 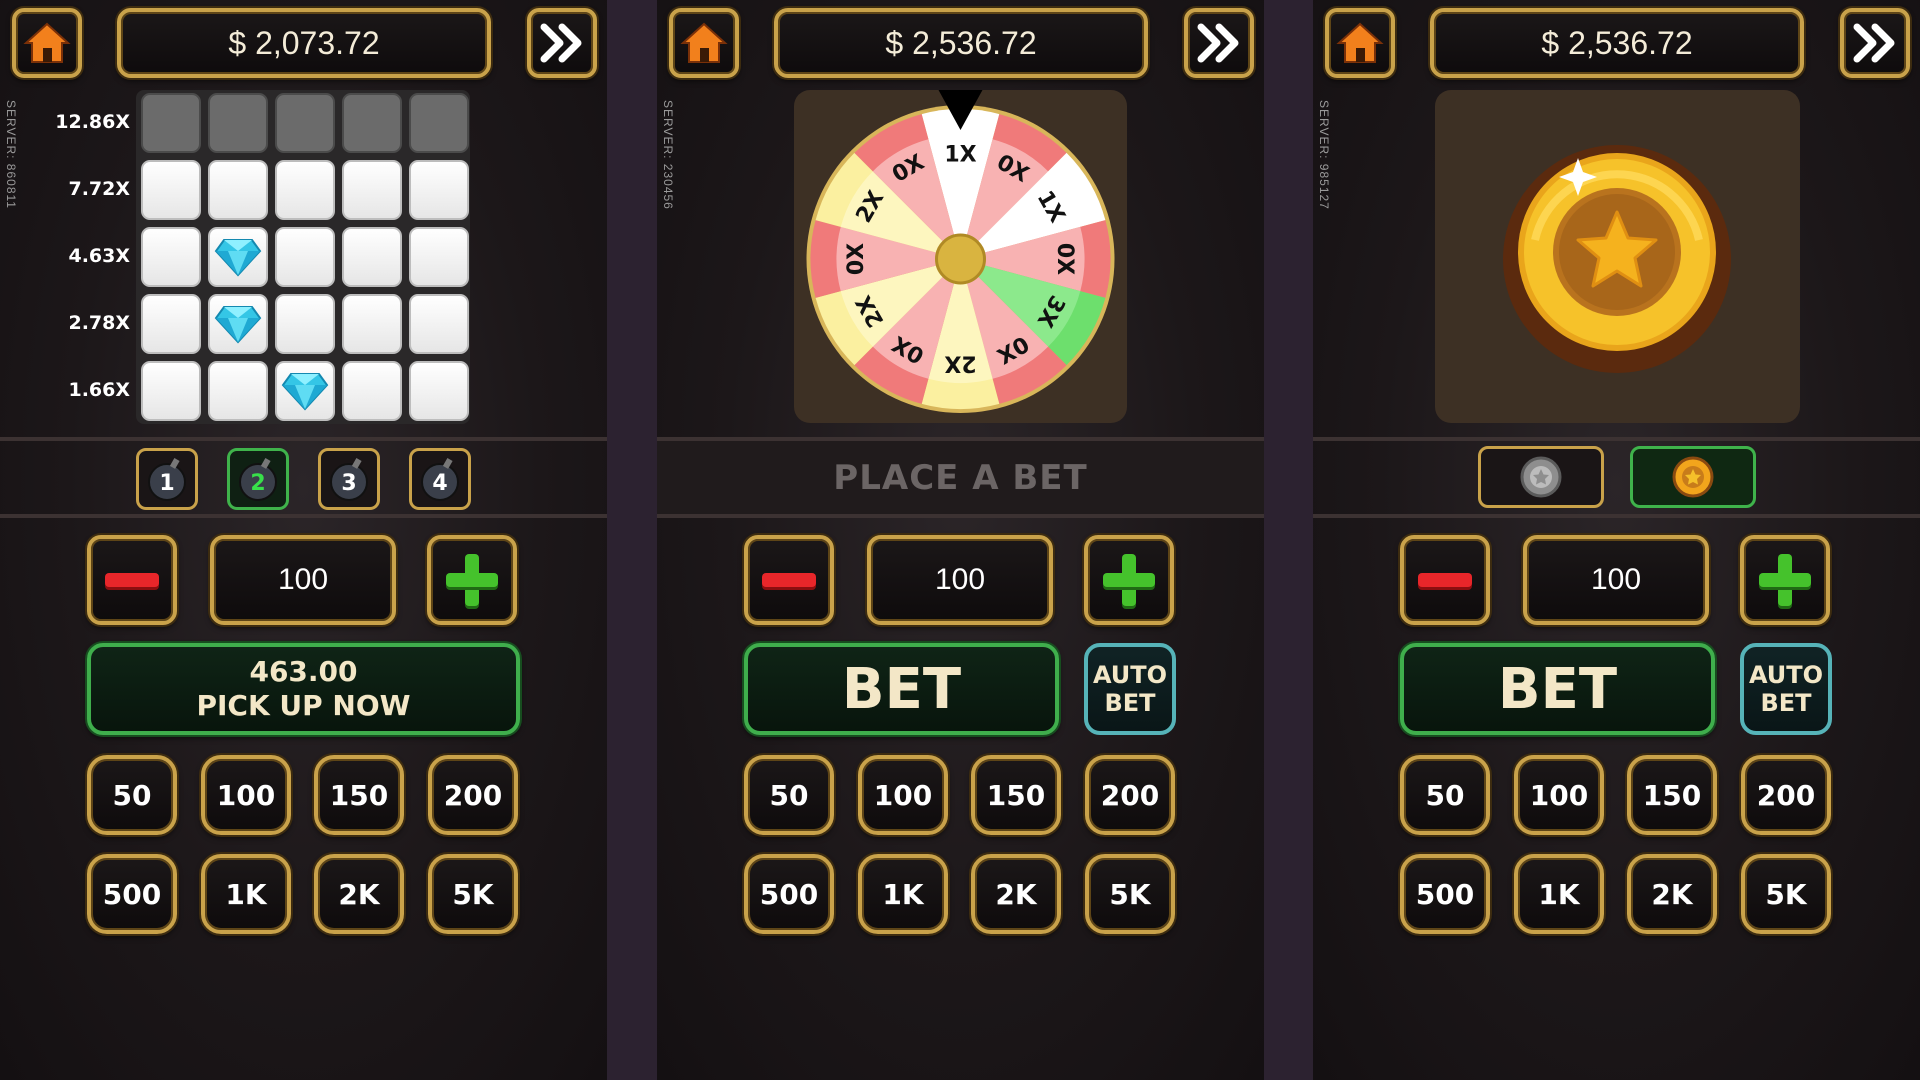 What do you see at coordinates (1617, 43) in the screenshot?
I see `balance-display: $ 2,536.72` at bounding box center [1617, 43].